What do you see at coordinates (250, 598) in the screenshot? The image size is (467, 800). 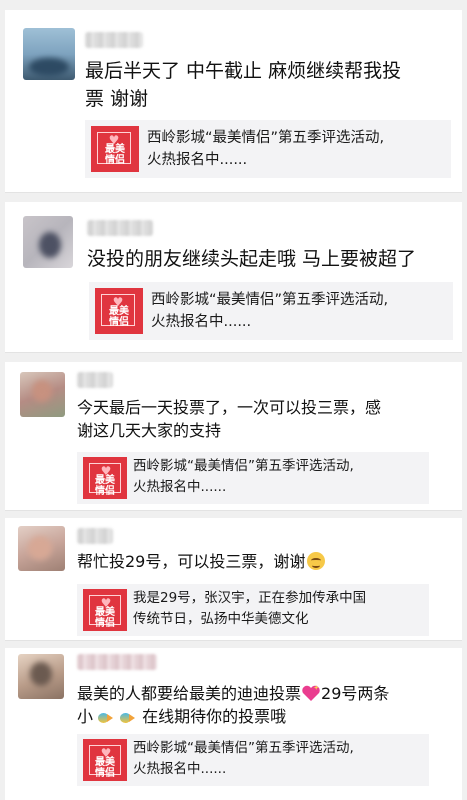 I see `card-title-line: 我是29号，张汉宇，正在参加传承中国` at bounding box center [250, 598].